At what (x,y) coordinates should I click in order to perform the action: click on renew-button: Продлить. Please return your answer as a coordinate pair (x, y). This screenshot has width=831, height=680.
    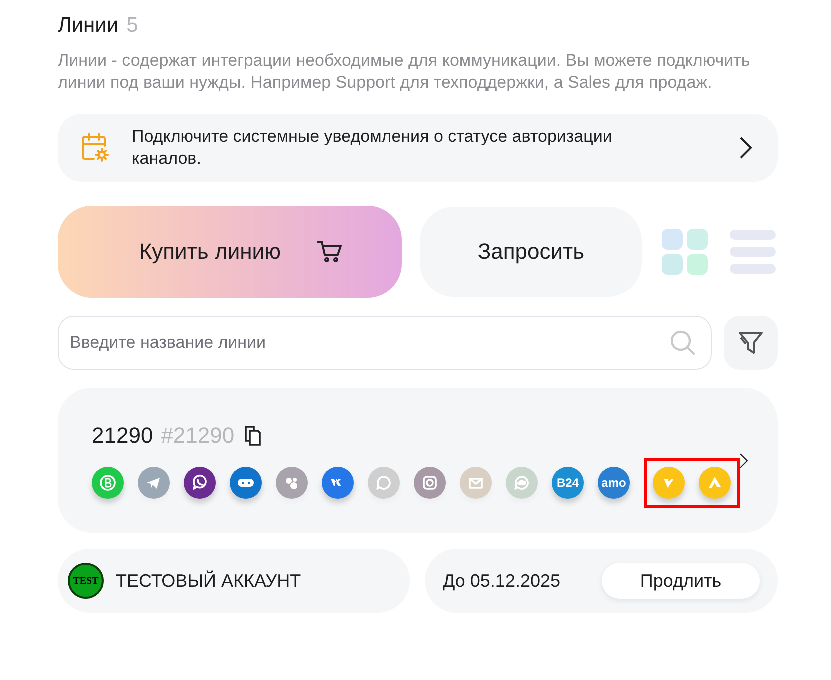
    Looking at the image, I should click on (681, 581).